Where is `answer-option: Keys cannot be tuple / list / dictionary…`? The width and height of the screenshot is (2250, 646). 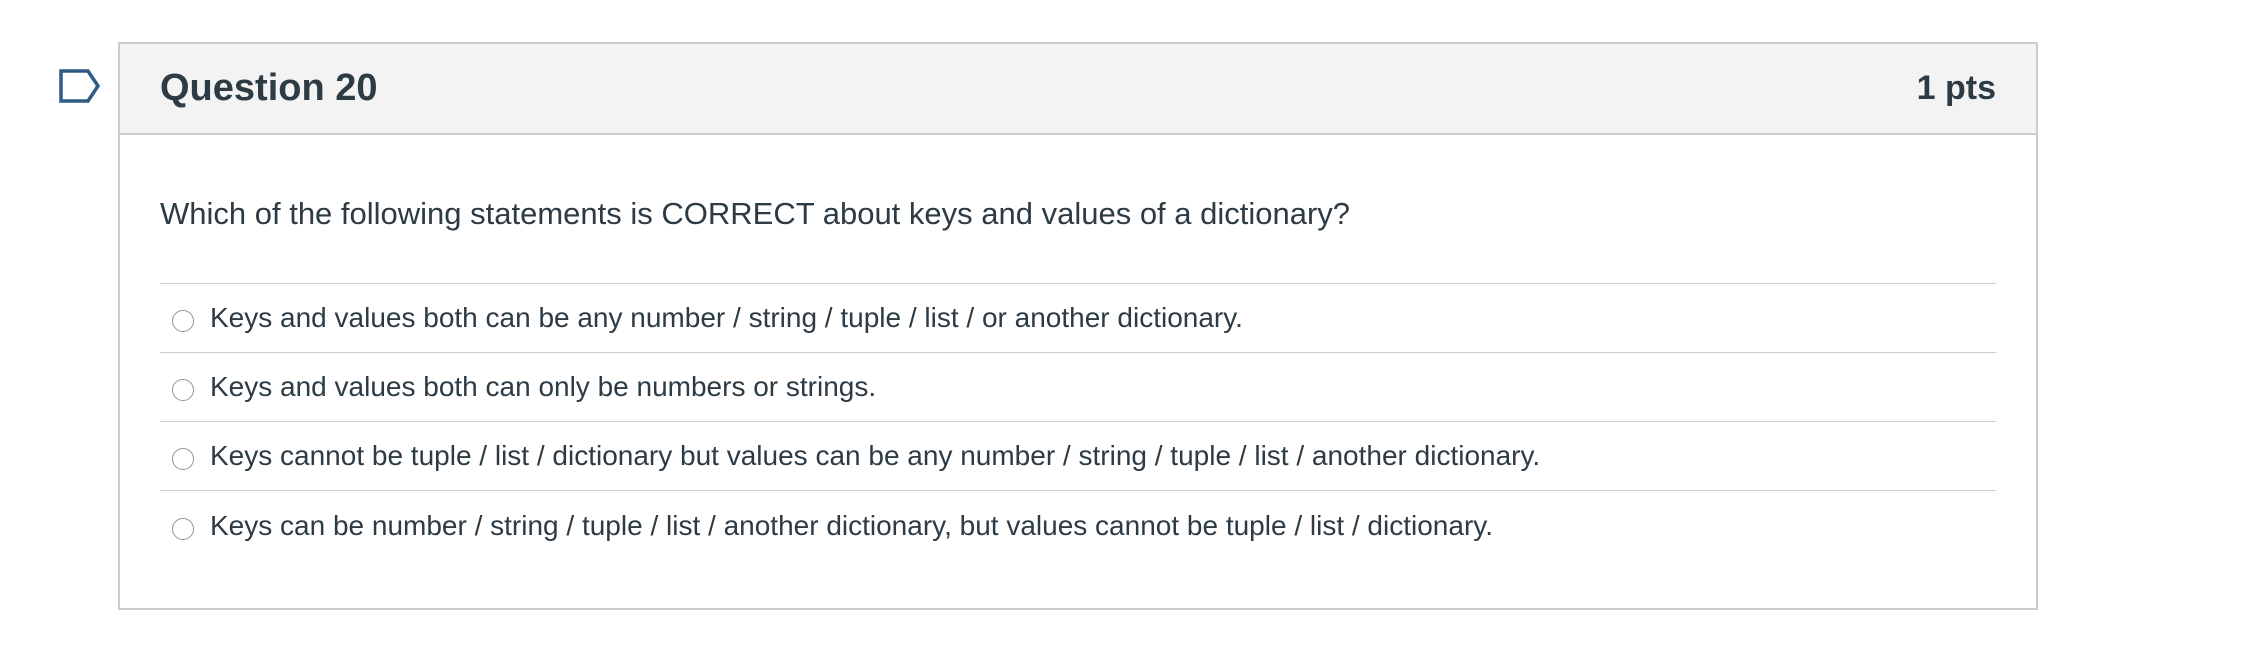
answer-option: Keys cannot be tuple / list / dictionary… is located at coordinates (1078, 456).